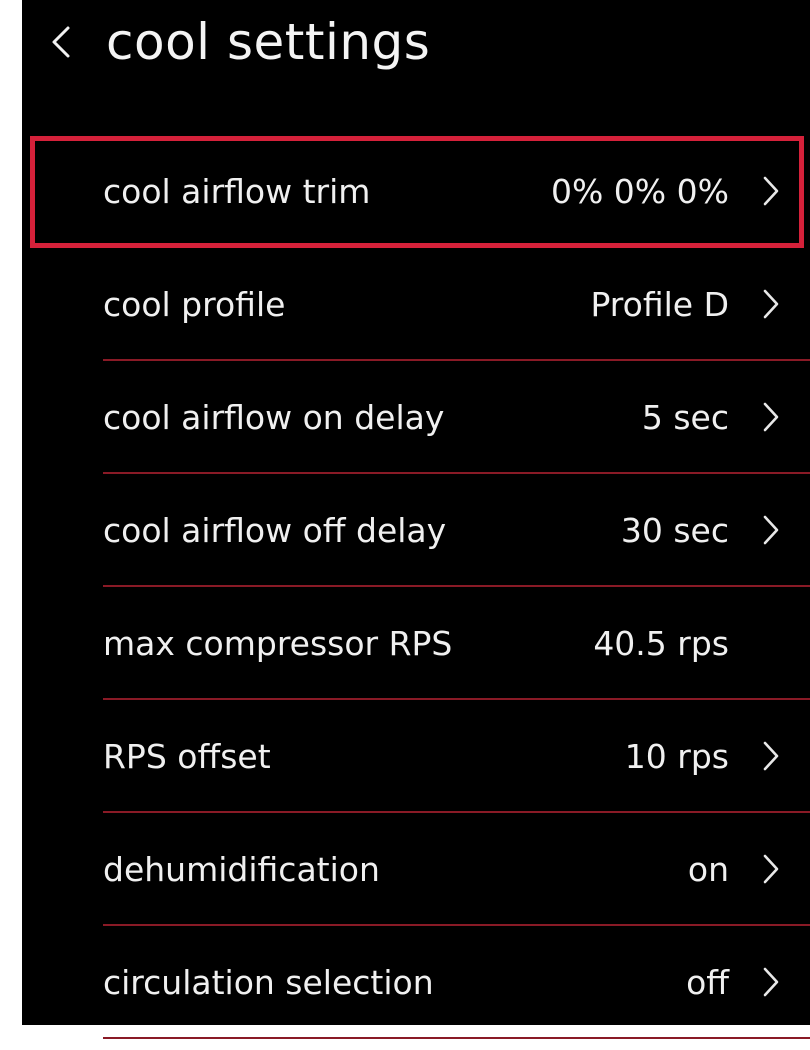 This screenshot has height=1050, width=810. I want to click on setting-value: 10 rps, so click(676, 756).